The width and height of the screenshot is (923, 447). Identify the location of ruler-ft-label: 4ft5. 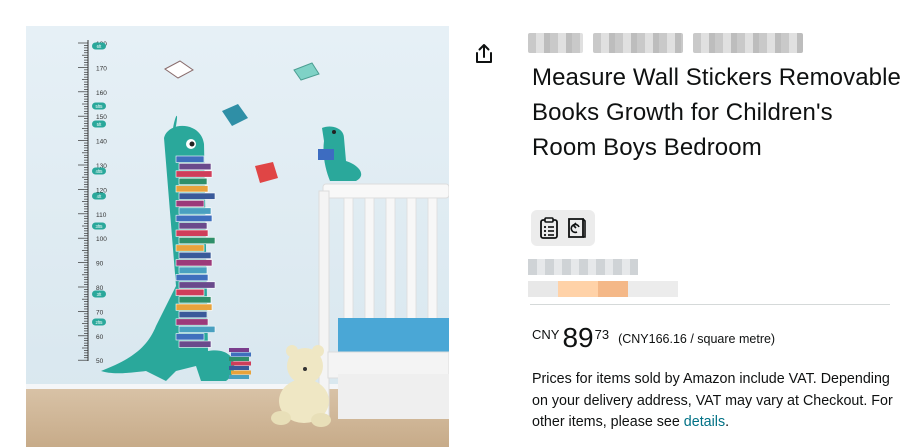
(100, 171).